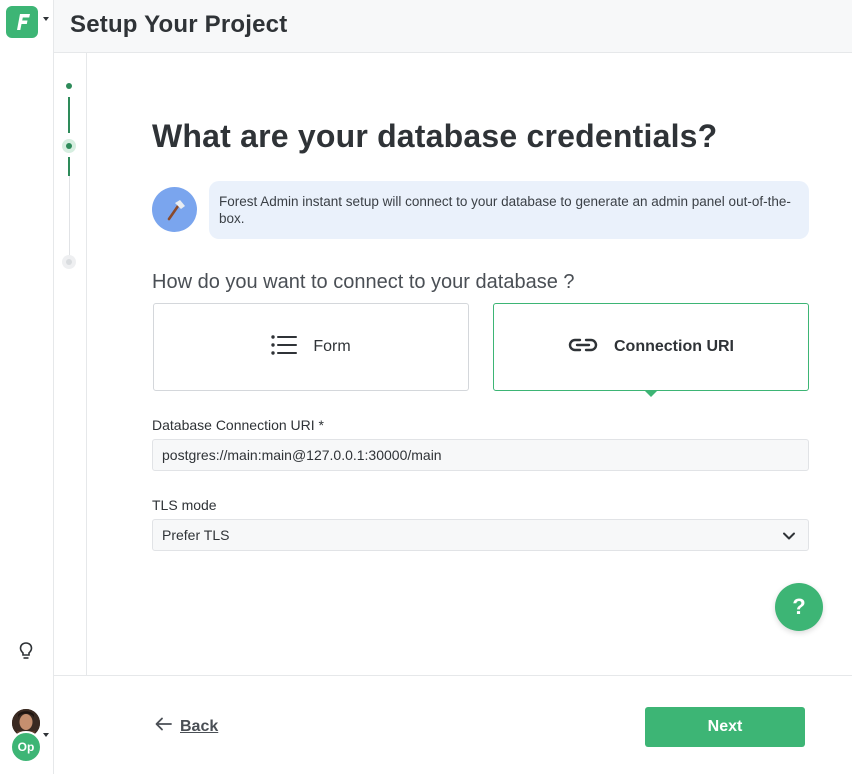 This screenshot has width=852, height=774. I want to click on selected-option-pointer, so click(651, 393).